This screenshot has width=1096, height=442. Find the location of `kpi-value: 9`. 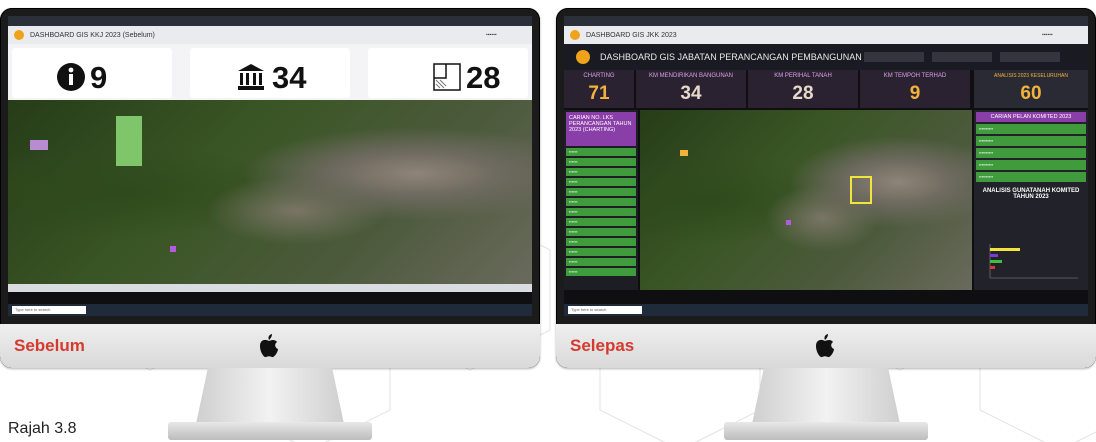

kpi-value: 9 is located at coordinates (915, 93).